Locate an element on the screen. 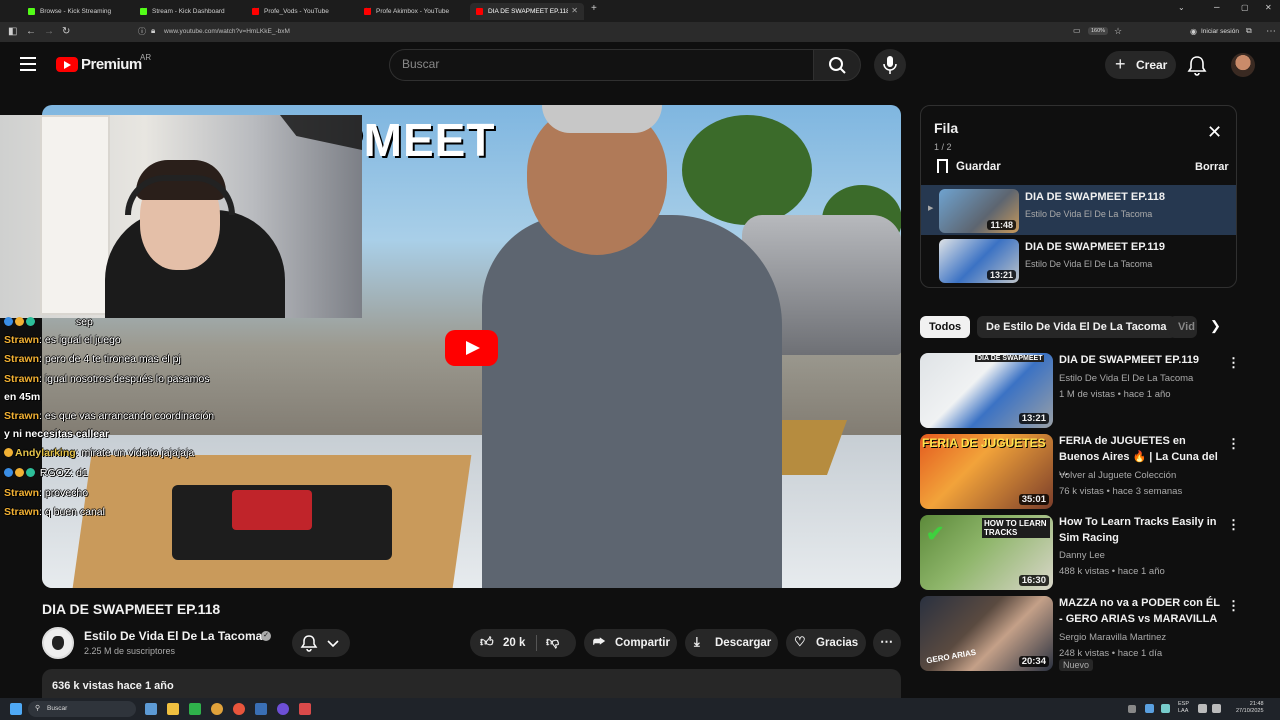  taskbar: ⚲ Buscar ESP LAA 21:48 27/10/2025 is located at coordinates (640, 709).